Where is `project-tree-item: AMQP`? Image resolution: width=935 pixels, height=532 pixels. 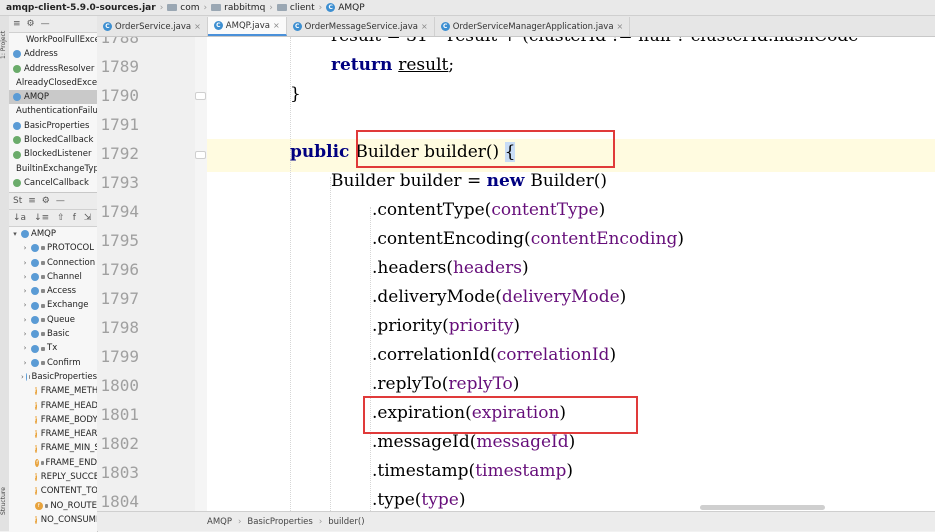 project-tree-item: AMQP is located at coordinates (53, 97).